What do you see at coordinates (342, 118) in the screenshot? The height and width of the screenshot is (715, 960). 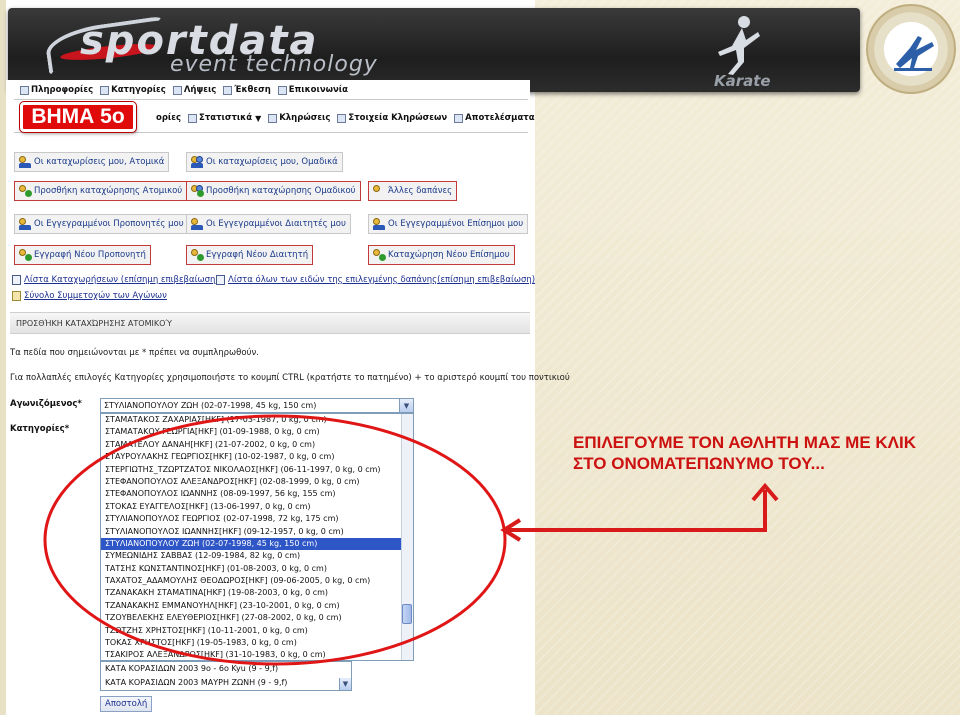 I see `draw-data-icon` at bounding box center [342, 118].